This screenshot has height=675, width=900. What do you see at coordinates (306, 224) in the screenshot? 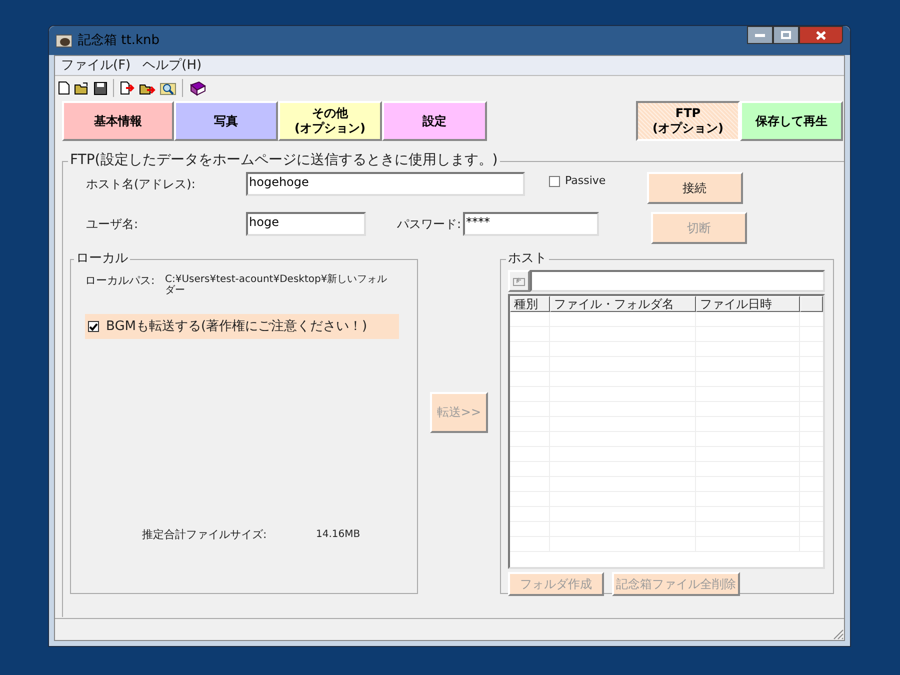
I see `user-input: hoge` at bounding box center [306, 224].